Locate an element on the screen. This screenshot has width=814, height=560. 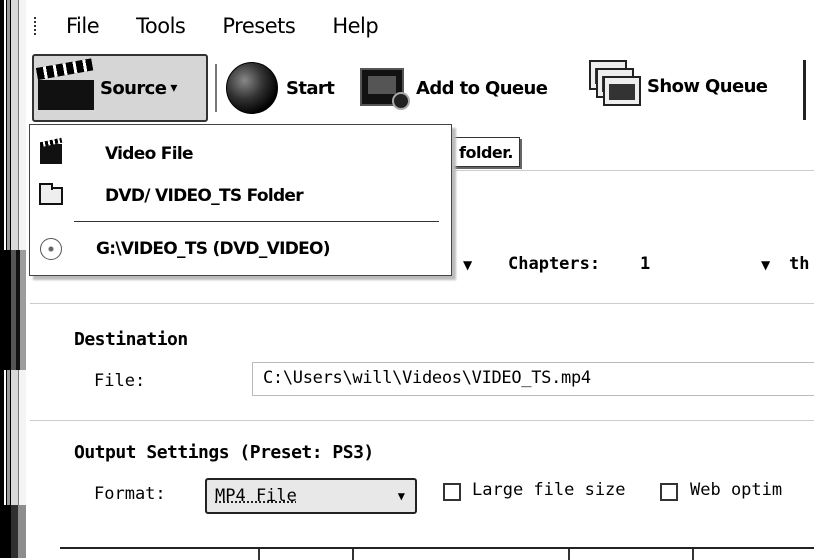
web-optimized-checkbox is located at coordinates (669, 492).